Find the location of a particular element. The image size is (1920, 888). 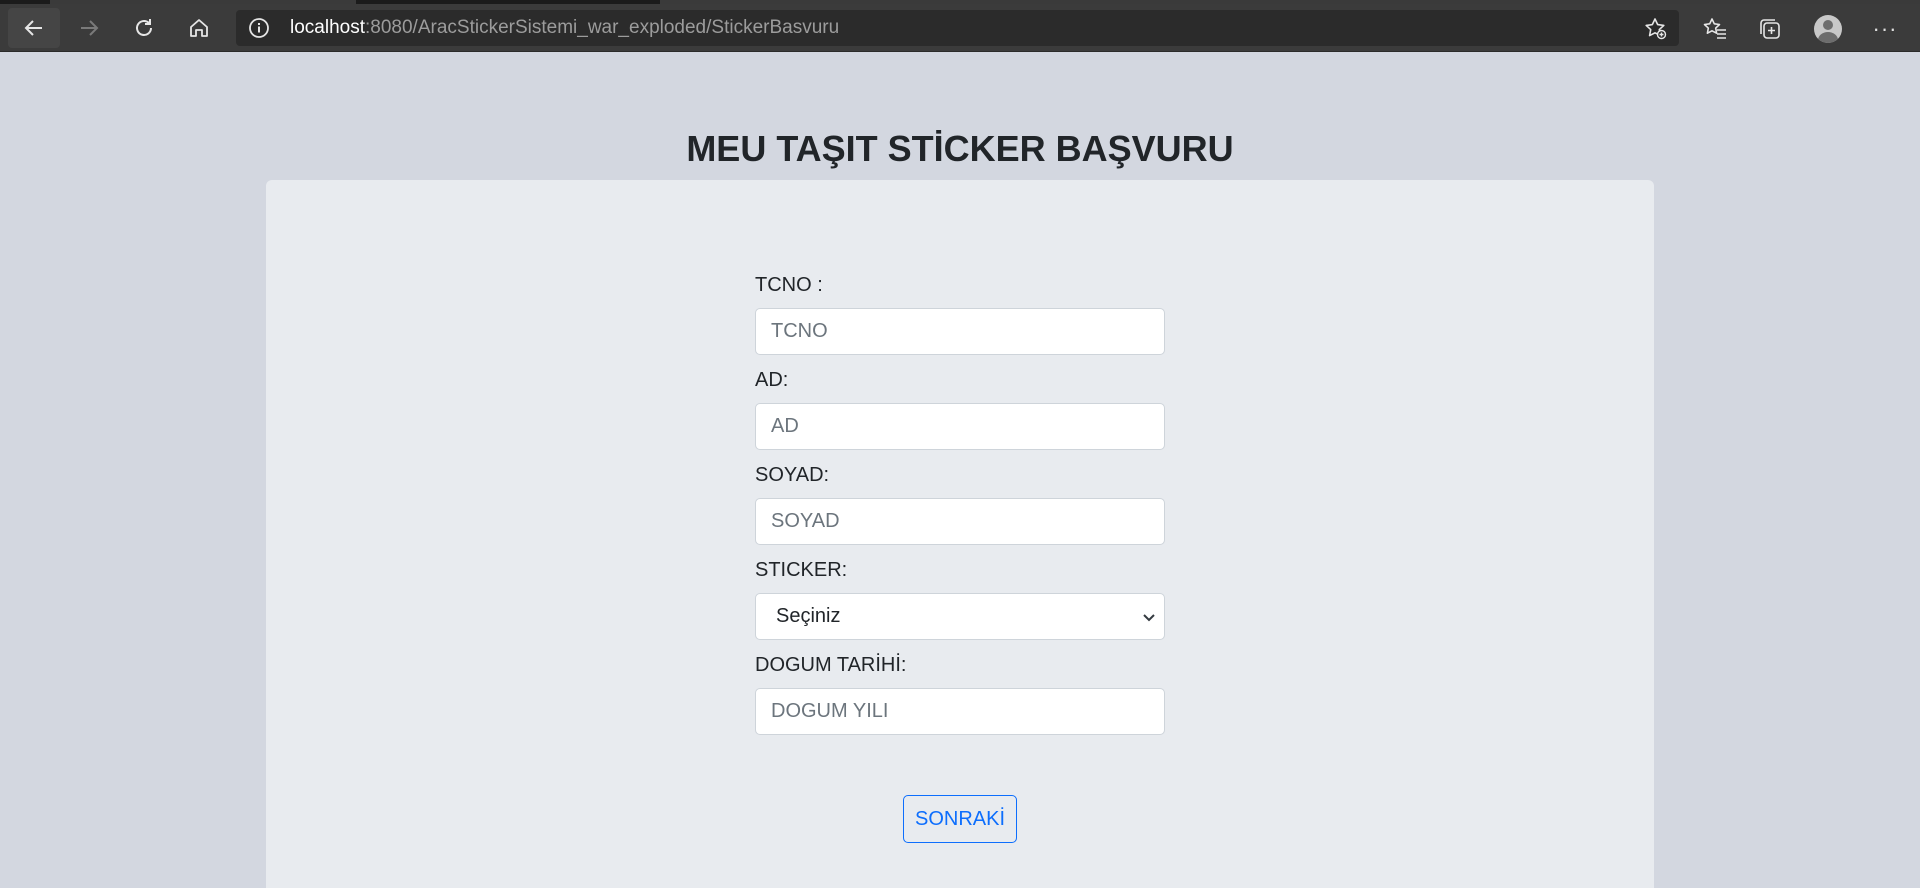

arrow-left-icon is located at coordinates (33, 28).